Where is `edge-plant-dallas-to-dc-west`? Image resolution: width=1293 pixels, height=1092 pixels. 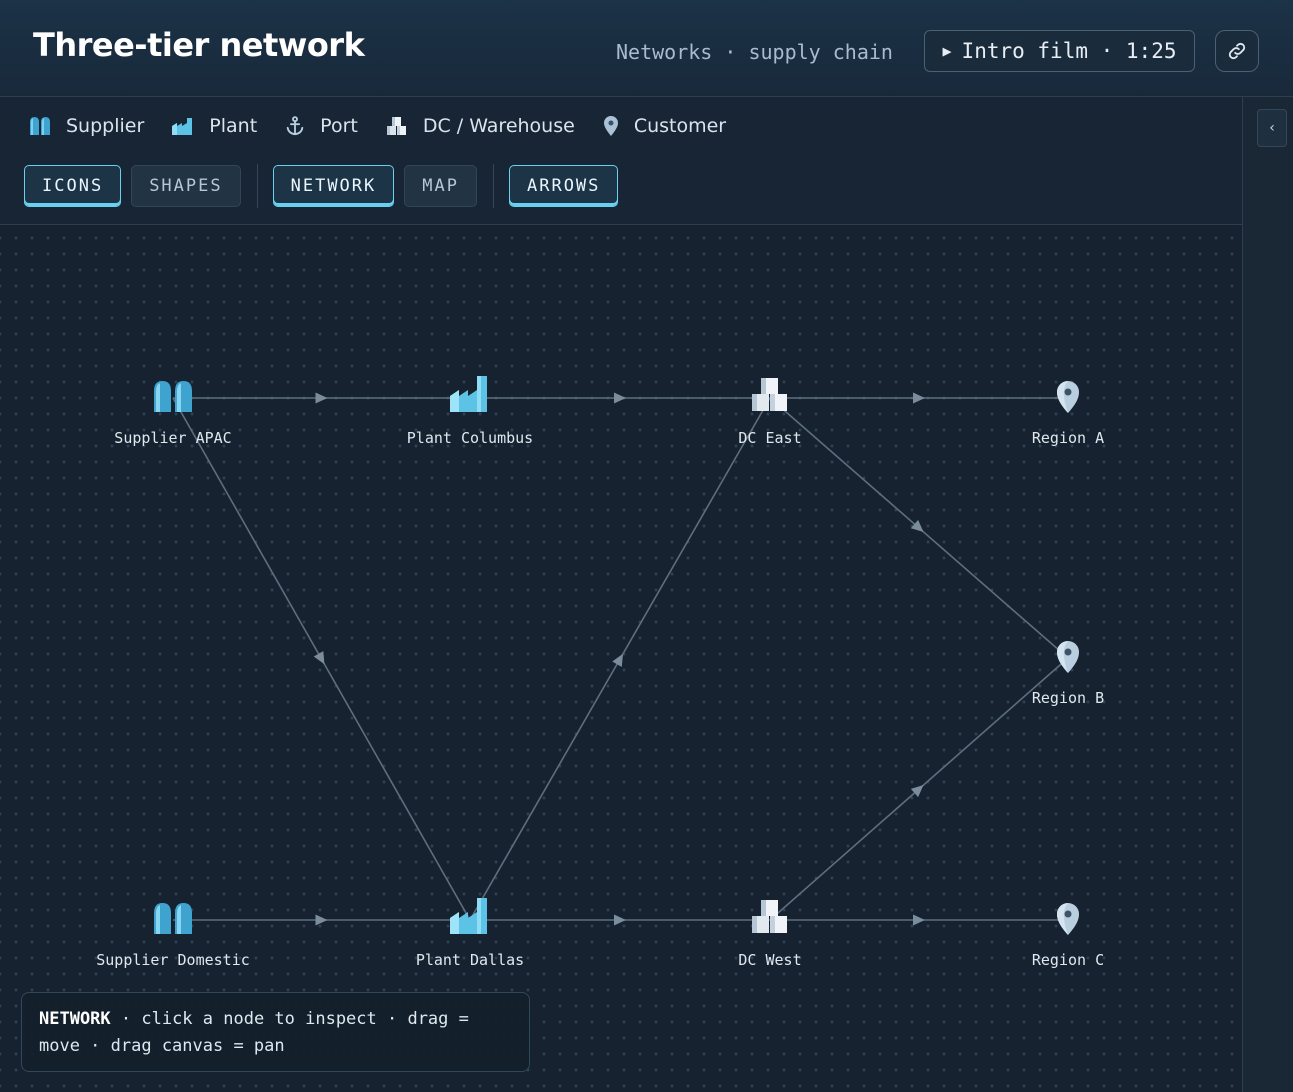 edge-plant-dallas-to-dc-west is located at coordinates (620, 920).